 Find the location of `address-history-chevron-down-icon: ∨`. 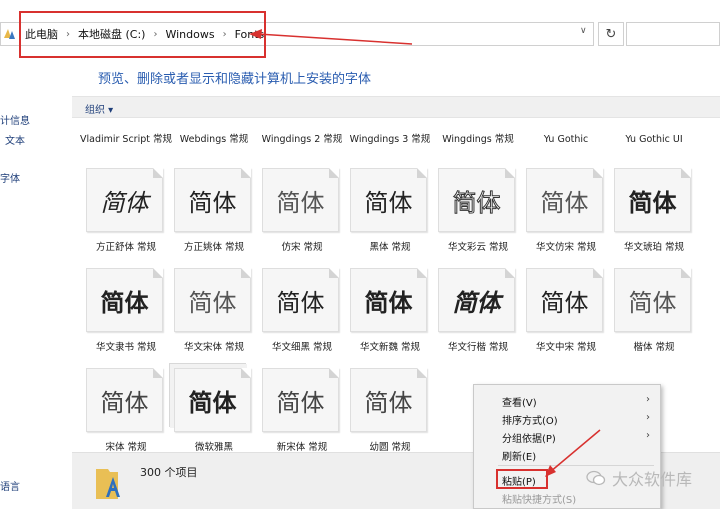

address-history-chevron-down-icon: ∨ is located at coordinates (583, 31).